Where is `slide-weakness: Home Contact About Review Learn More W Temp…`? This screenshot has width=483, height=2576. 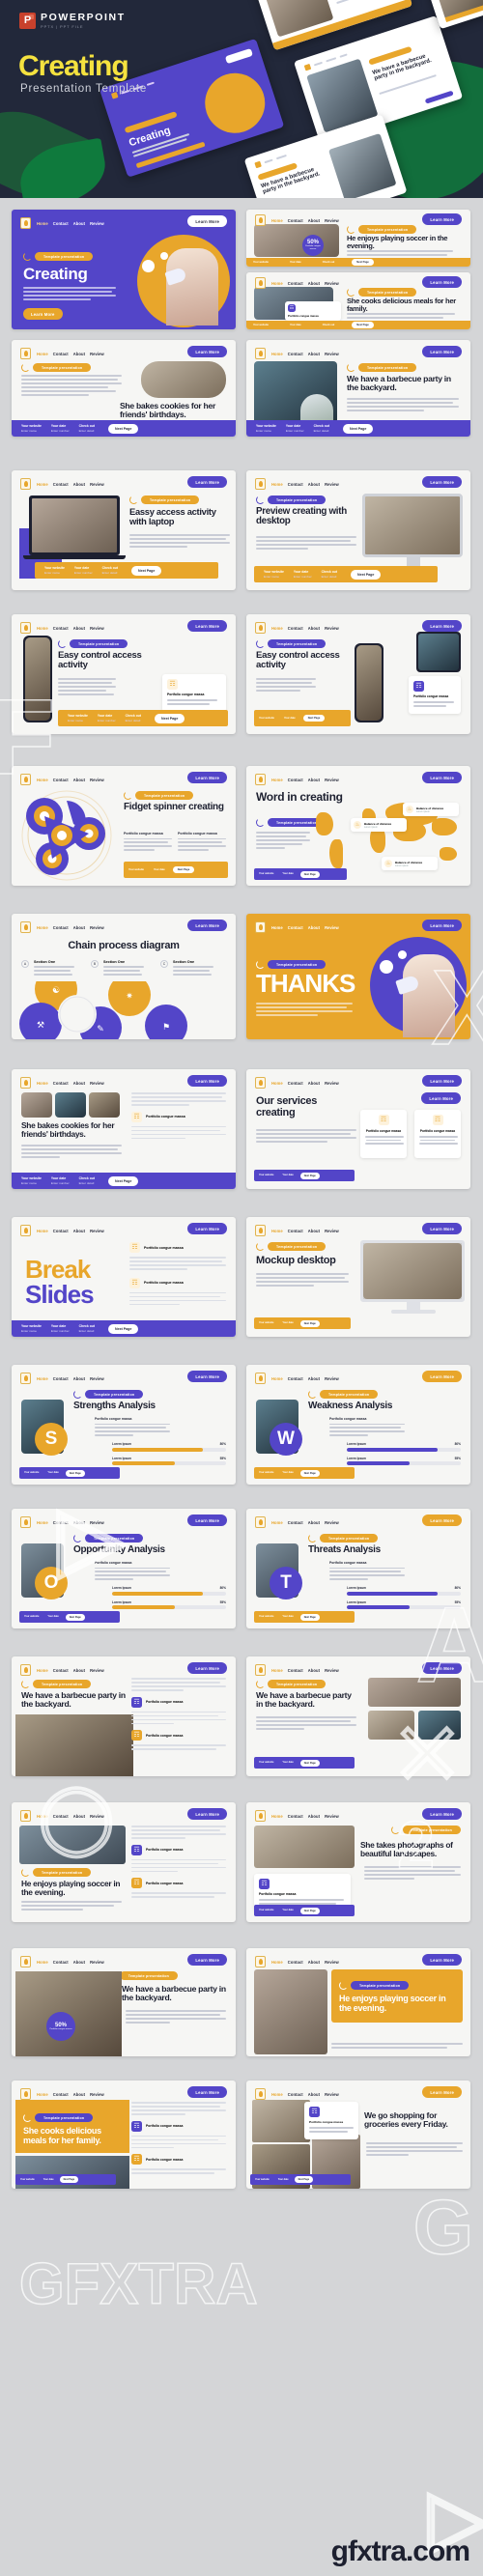
slide-weakness: Home Contact About Review Learn More W Temp… is located at coordinates (358, 1425).